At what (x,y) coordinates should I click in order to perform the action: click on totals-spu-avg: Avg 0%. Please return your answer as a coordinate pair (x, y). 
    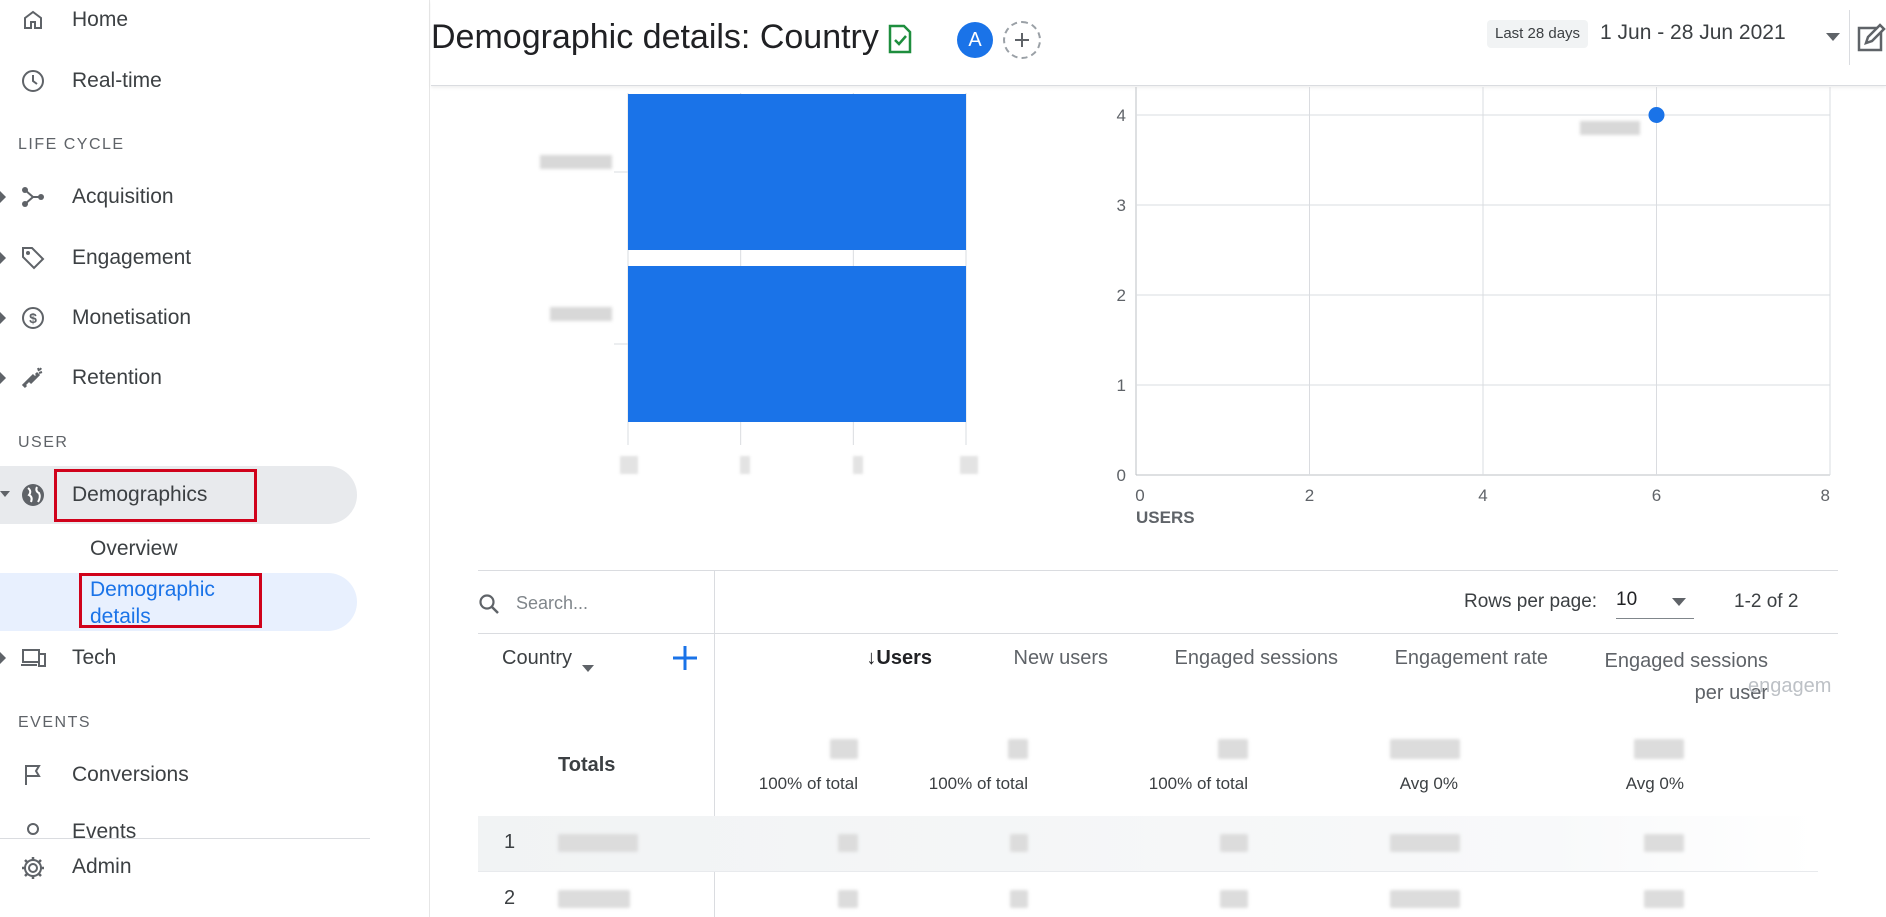
    Looking at the image, I should click on (1654, 783).